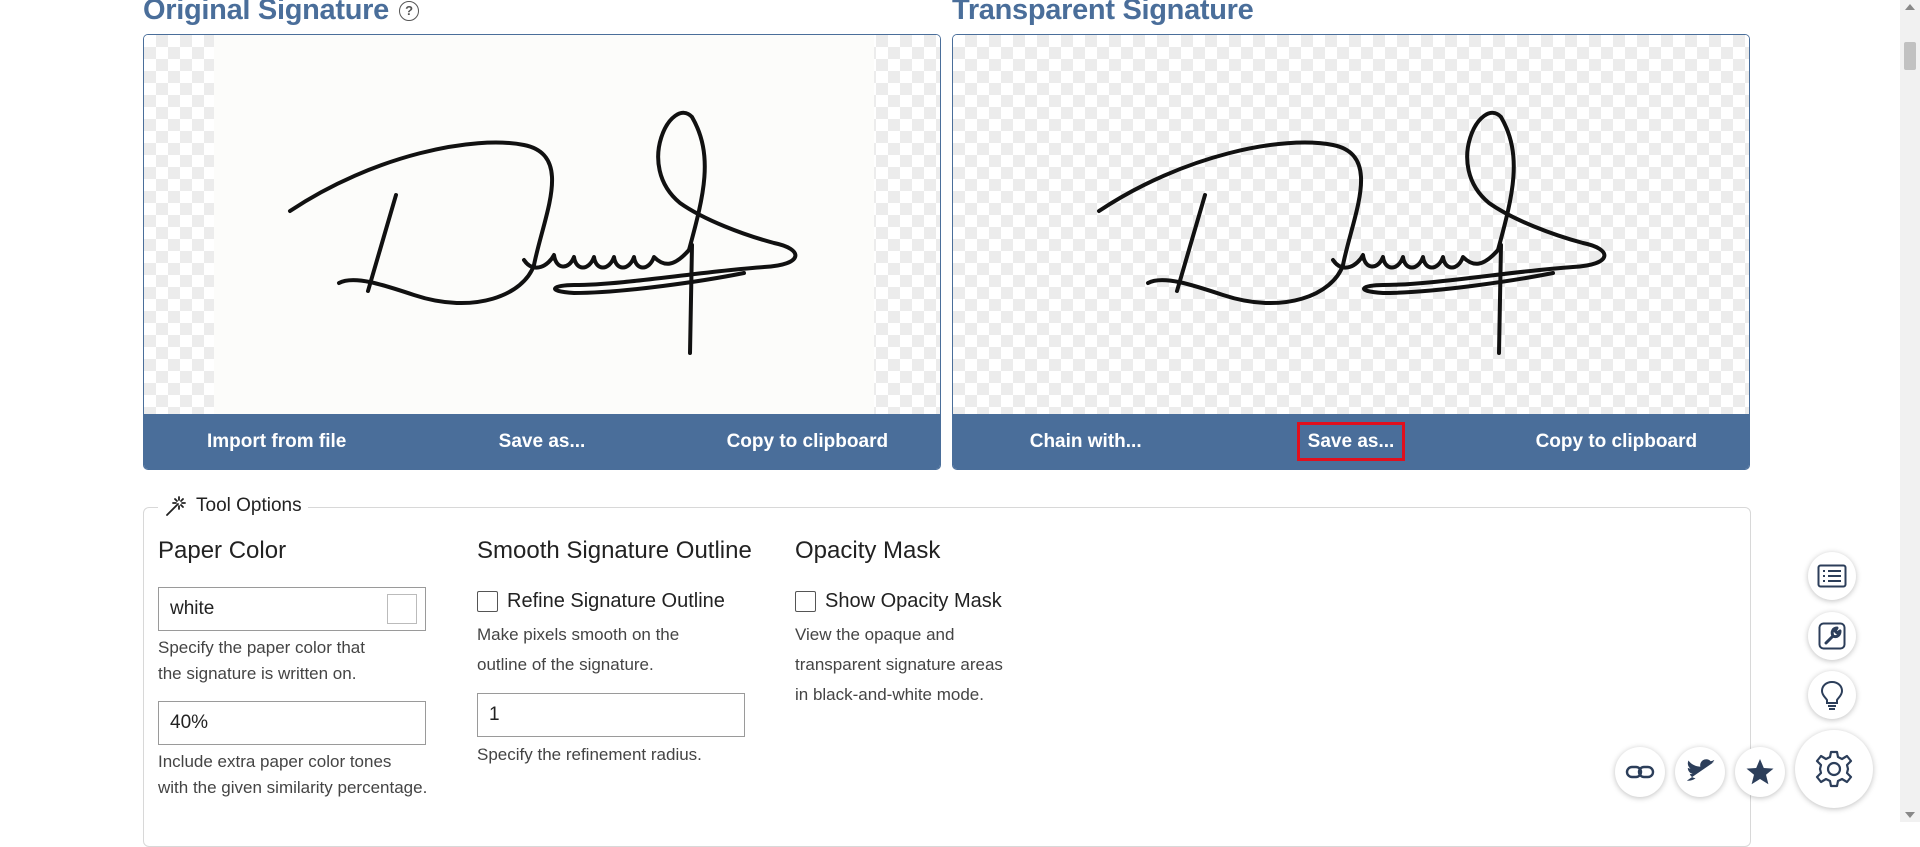  I want to click on lightbulb-icon, so click(1832, 695).